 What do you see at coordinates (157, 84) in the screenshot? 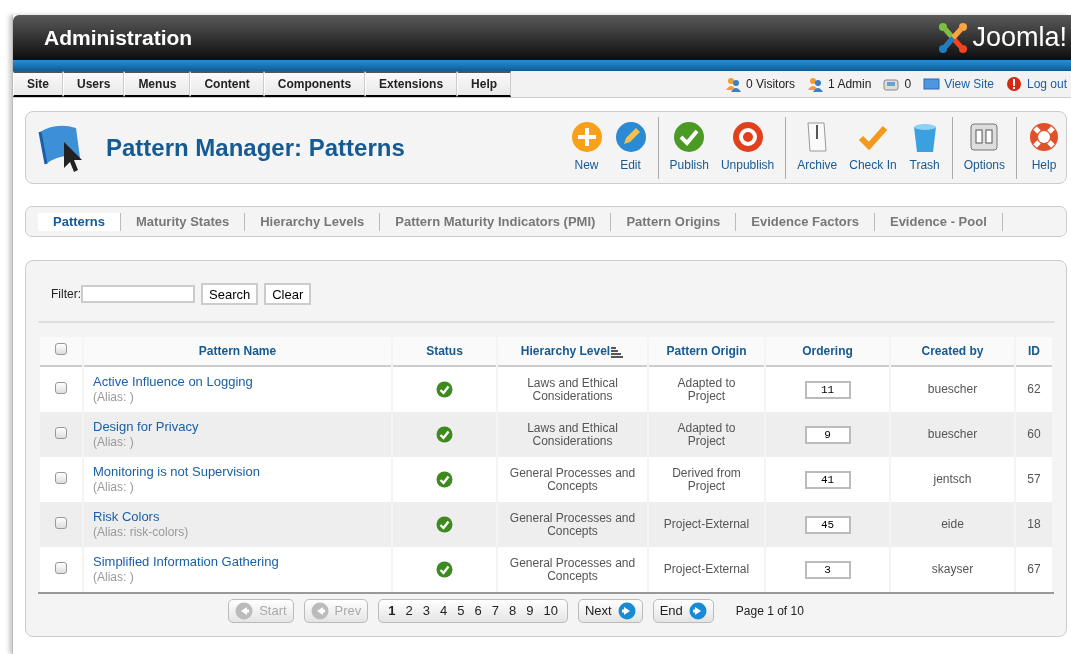
I see `menu-item: Menus` at bounding box center [157, 84].